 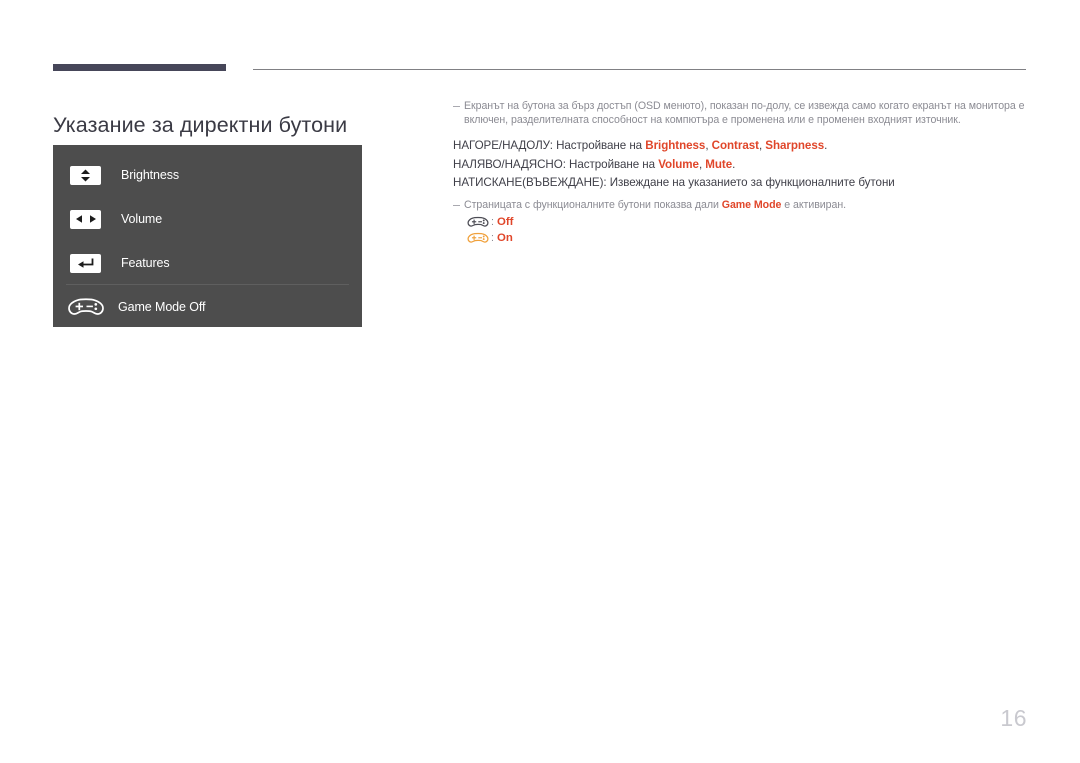 I want to click on gamepad-on-icon, so click(x=478, y=238).